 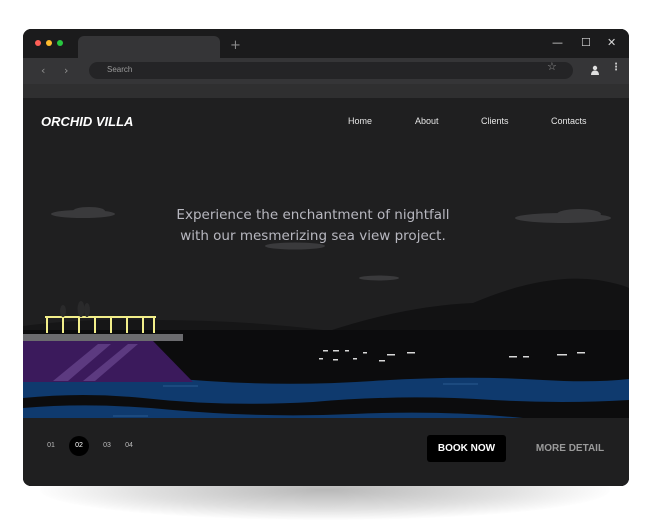 I want to click on site-logo: ORCHID VILLA, so click(x=87, y=121).